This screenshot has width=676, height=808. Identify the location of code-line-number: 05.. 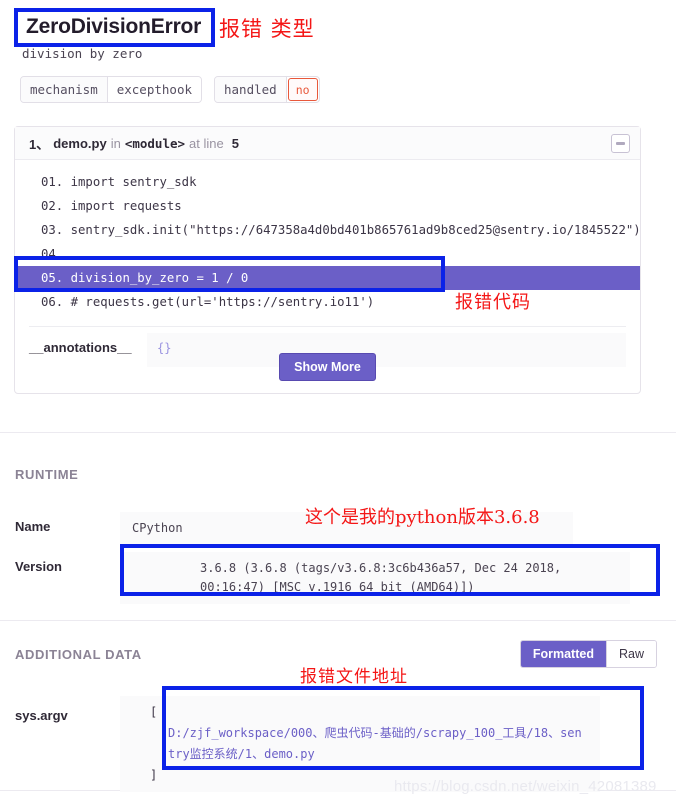
(52, 278).